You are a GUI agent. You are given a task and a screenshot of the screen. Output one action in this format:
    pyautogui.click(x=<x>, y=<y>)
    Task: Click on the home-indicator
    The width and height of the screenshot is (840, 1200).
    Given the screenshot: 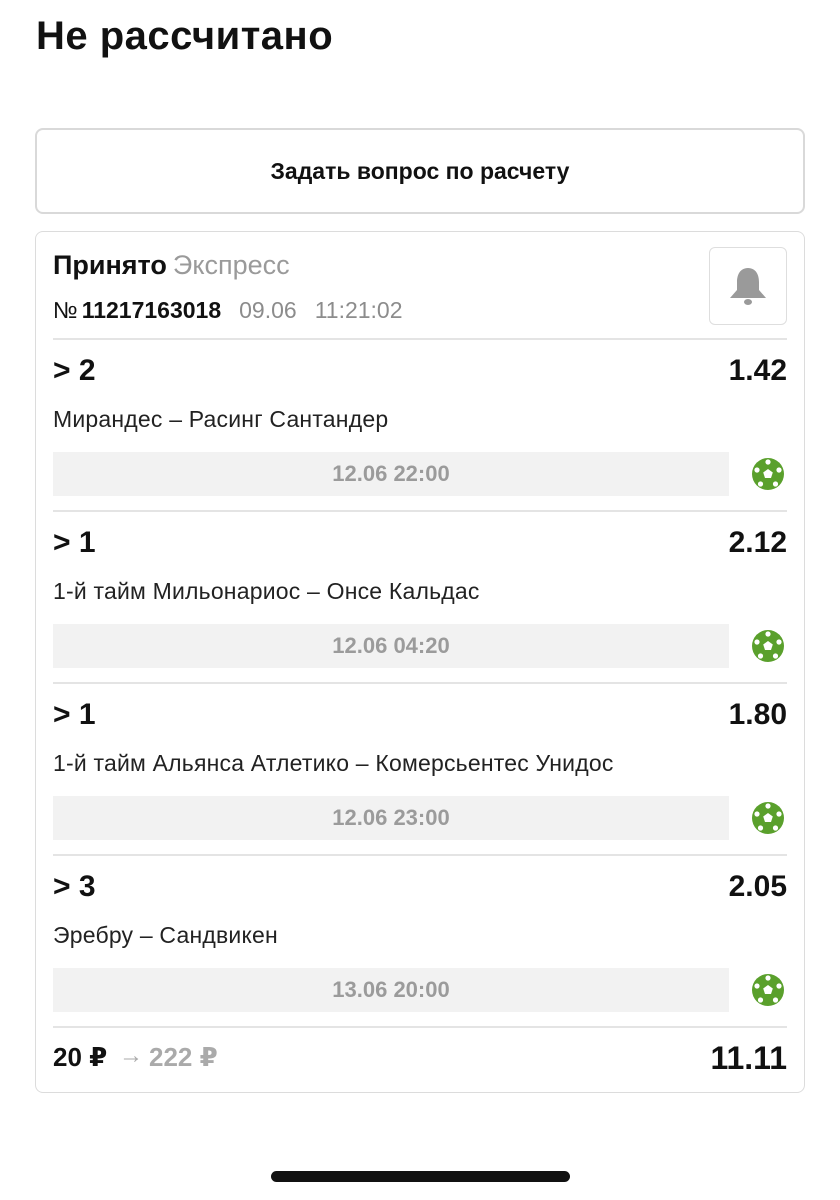 What is the action you would take?
    pyautogui.click(x=420, y=1176)
    